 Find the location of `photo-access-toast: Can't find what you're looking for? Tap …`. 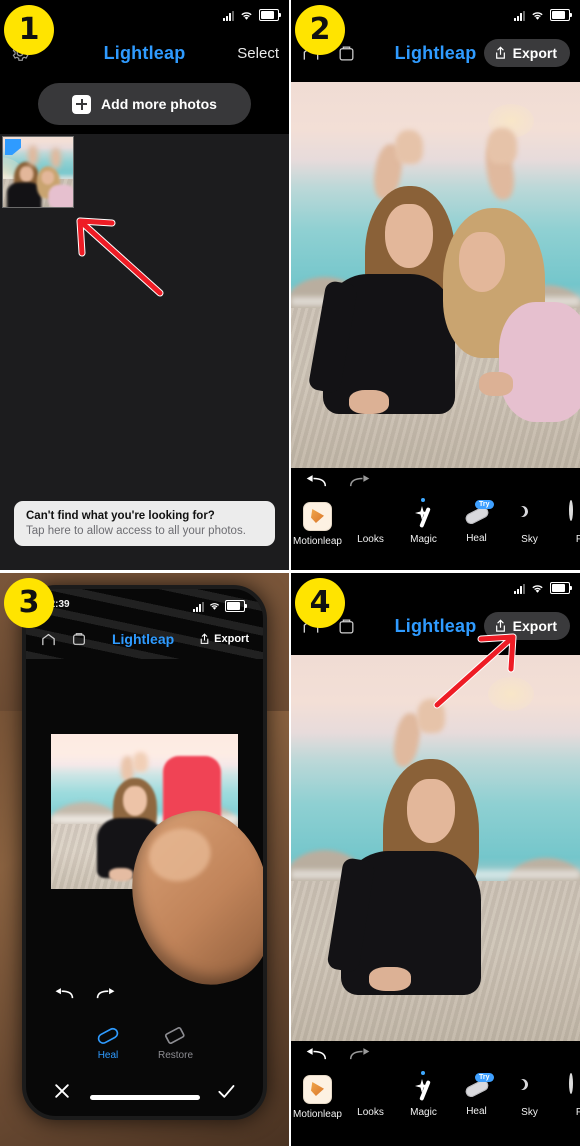

photo-access-toast: Can't find what you're looking for? Tap … is located at coordinates (144, 523).